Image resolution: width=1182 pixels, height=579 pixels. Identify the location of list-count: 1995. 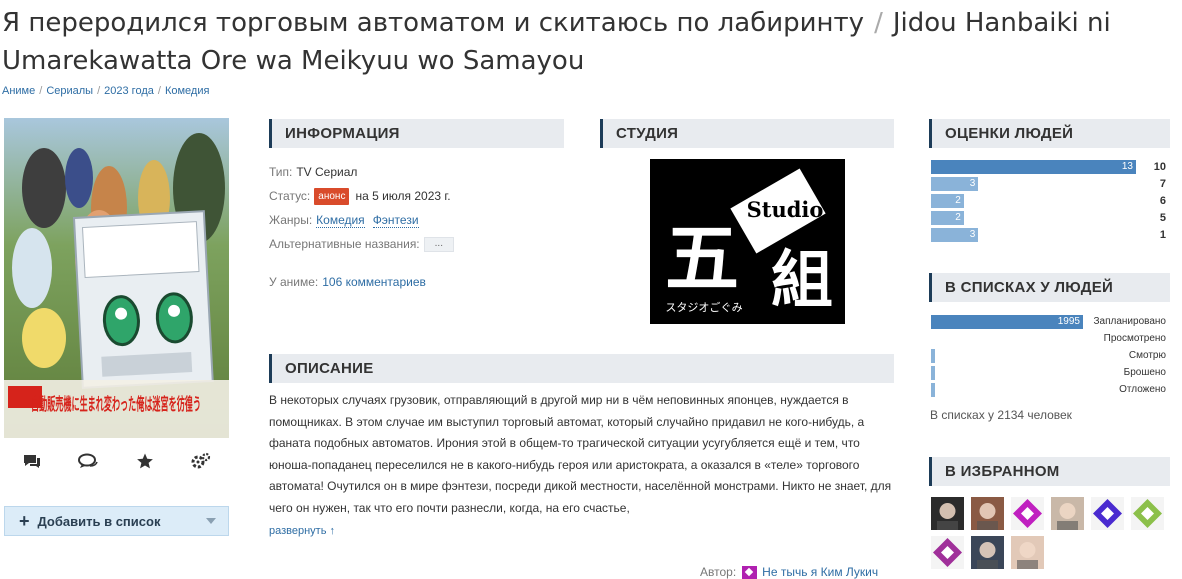
(1068, 321).